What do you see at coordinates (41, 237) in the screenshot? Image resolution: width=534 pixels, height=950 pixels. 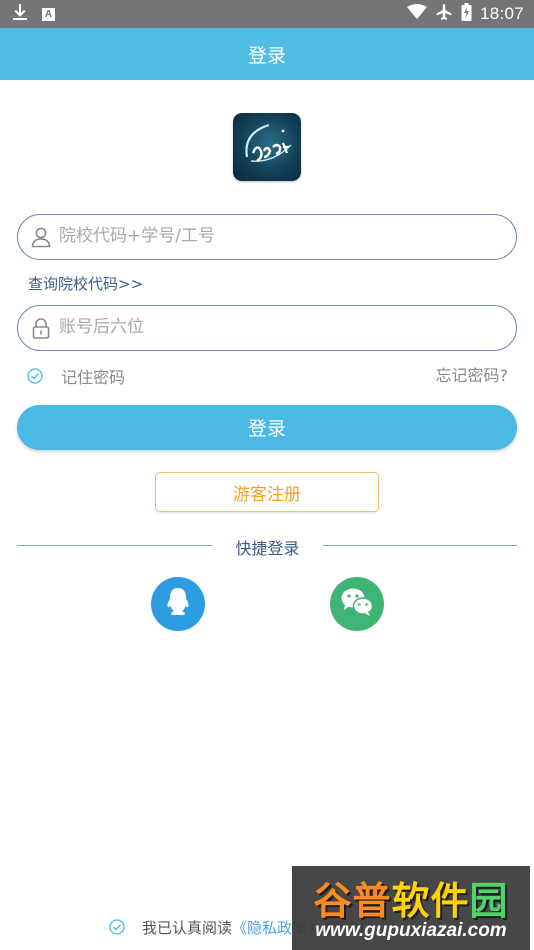 I see `user-icon` at bounding box center [41, 237].